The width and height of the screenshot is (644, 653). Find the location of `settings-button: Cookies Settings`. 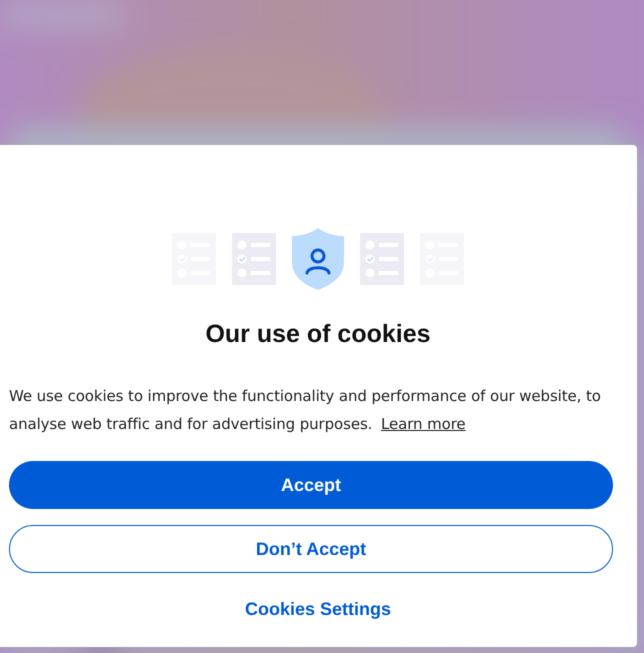

settings-button: Cookies Settings is located at coordinates (318, 609).